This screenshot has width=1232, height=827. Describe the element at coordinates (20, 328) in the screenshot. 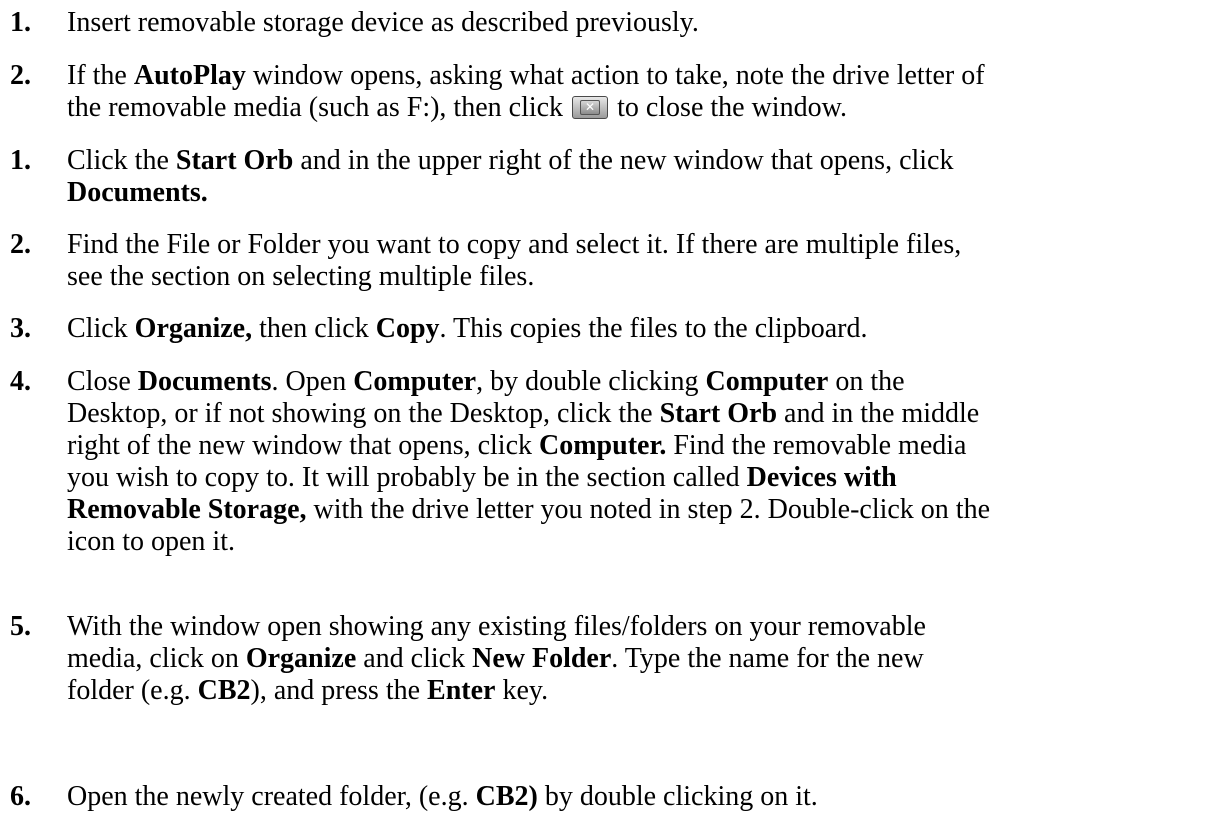

I see `step-number: 3.` at that location.